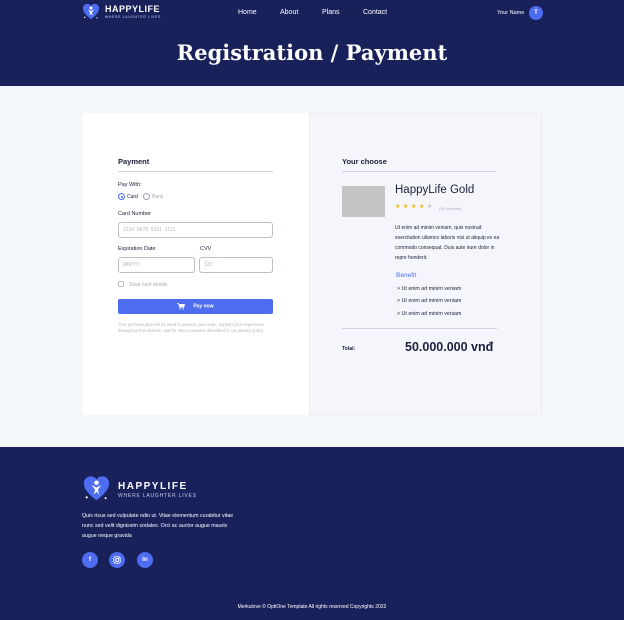 Image resolution: width=624 pixels, height=620 pixels. I want to click on linkedin-icon: in, so click(145, 560).